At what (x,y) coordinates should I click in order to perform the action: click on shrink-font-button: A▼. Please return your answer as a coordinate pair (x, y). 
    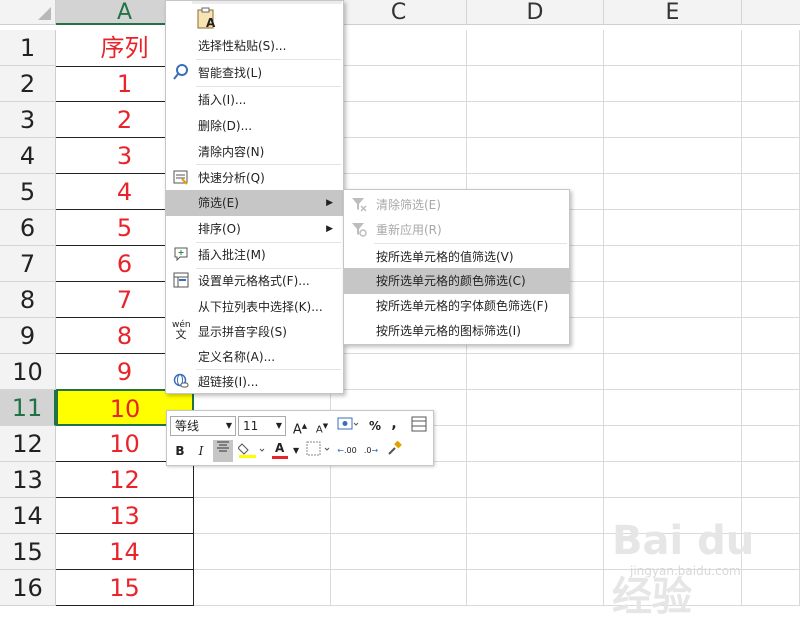
    Looking at the image, I should click on (322, 426).